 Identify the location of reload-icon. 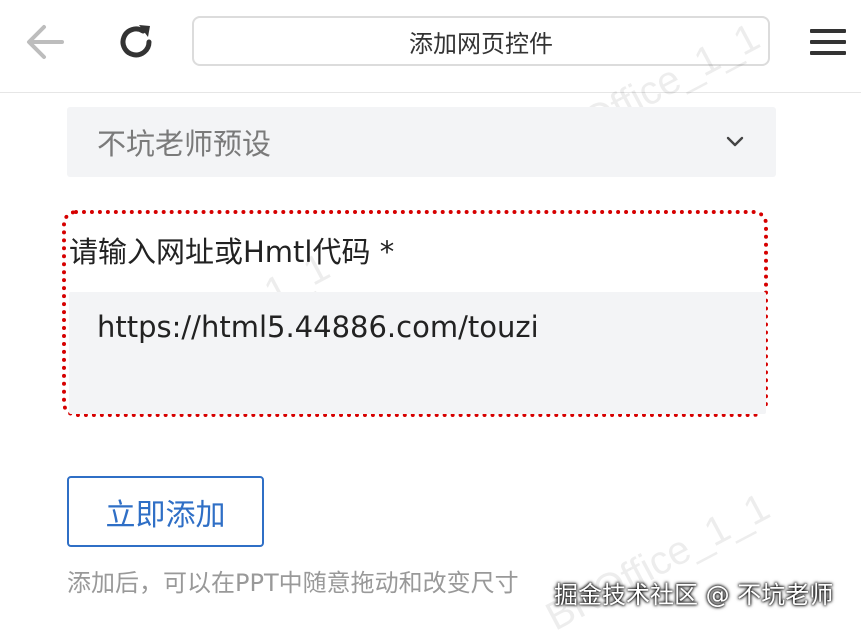
(136, 42).